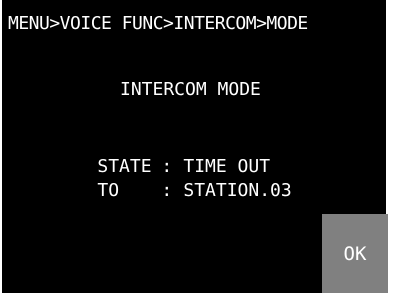 This screenshot has width=395, height=293. I want to click on to-row: TO: STATION.03, so click(173, 191).